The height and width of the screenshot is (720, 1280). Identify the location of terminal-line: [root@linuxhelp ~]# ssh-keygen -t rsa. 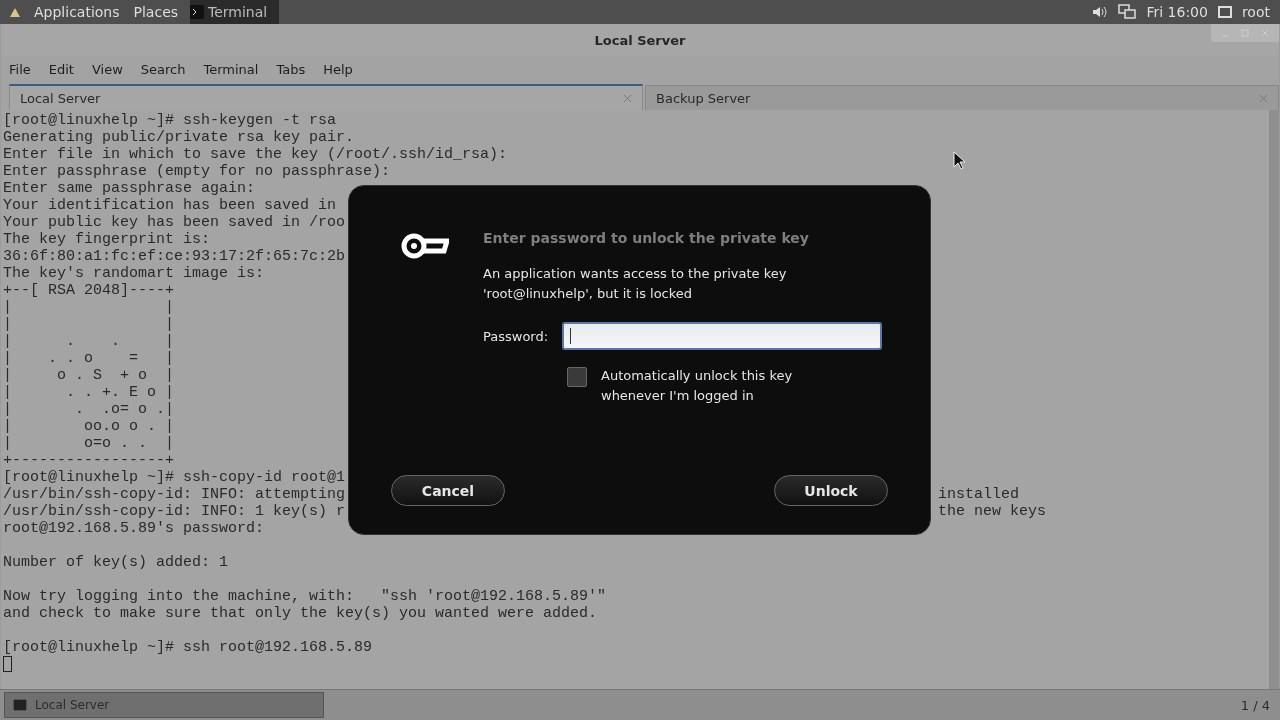
(170, 120).